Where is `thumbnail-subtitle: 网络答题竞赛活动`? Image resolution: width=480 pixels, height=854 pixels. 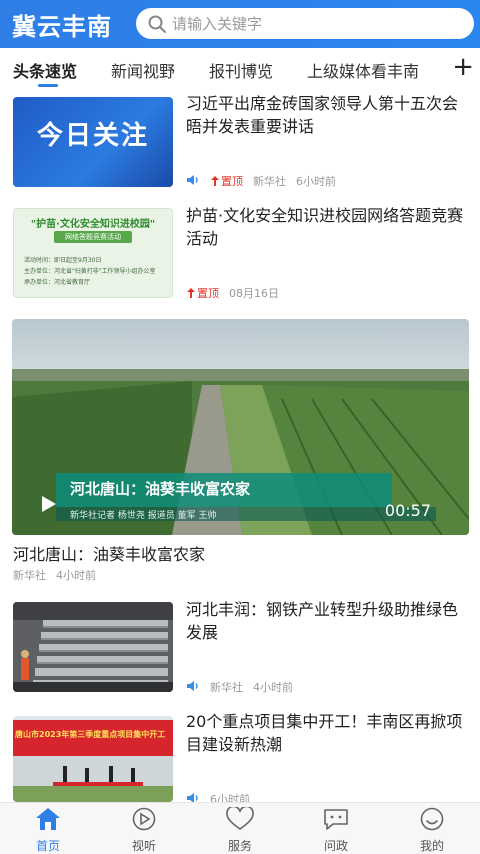
thumbnail-subtitle: 网络答题竞赛活动 is located at coordinates (93, 237).